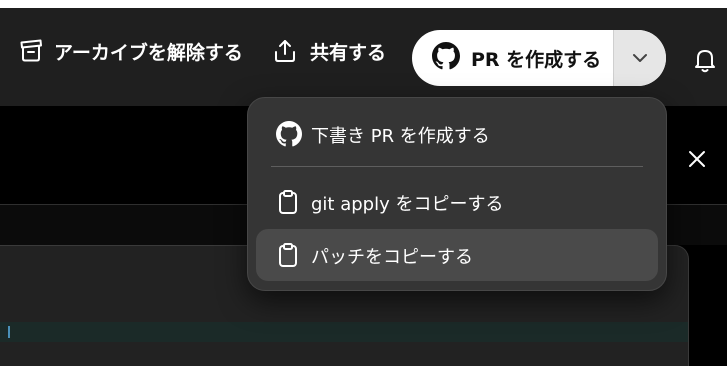 This screenshot has width=727, height=366. Describe the element at coordinates (697, 161) in the screenshot. I see `close-icon` at that location.